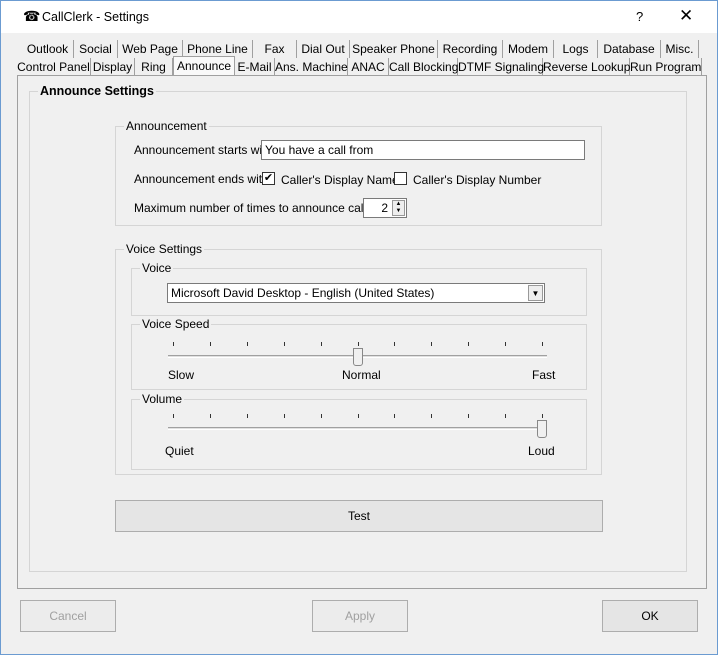  What do you see at coordinates (162, 399) in the screenshot?
I see `volume-title: Volume` at bounding box center [162, 399].